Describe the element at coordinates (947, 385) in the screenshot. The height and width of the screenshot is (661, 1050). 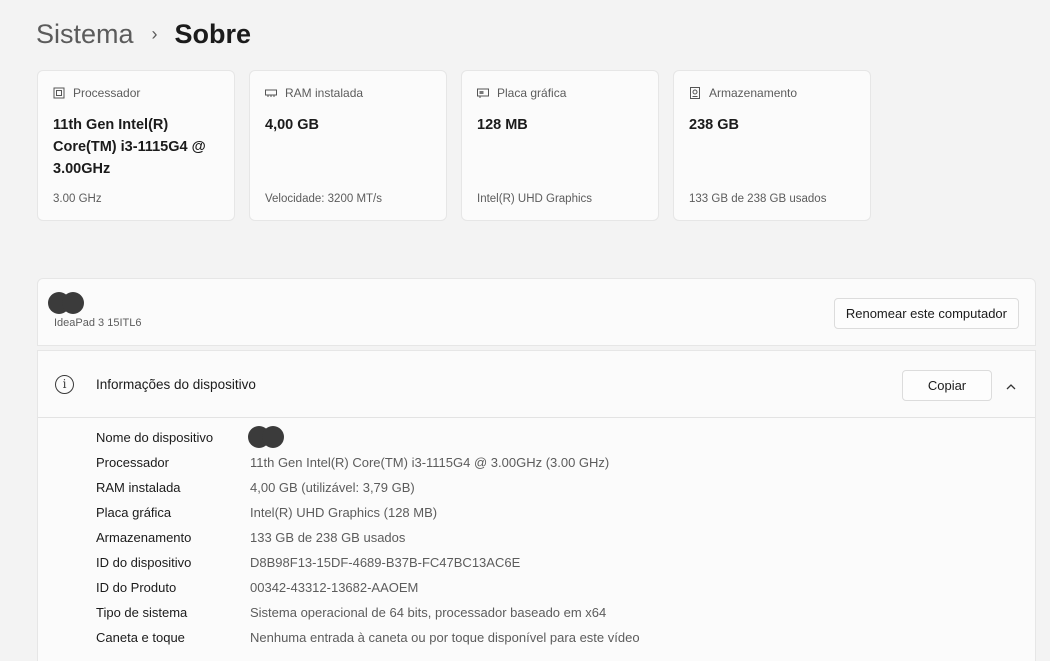
I see `copy-button: Copiar` at that location.